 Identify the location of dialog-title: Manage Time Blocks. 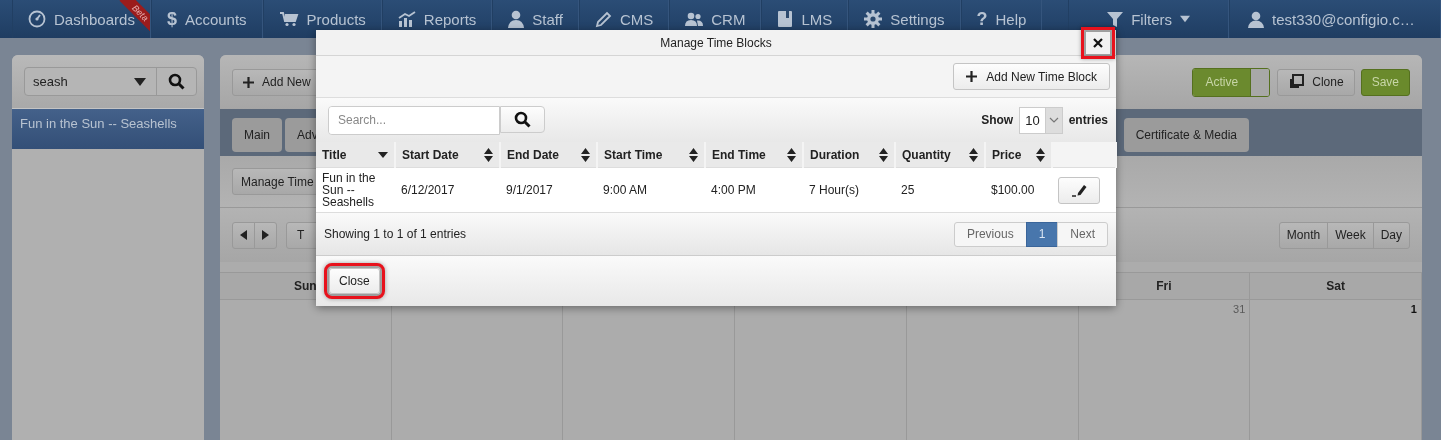
(716, 42).